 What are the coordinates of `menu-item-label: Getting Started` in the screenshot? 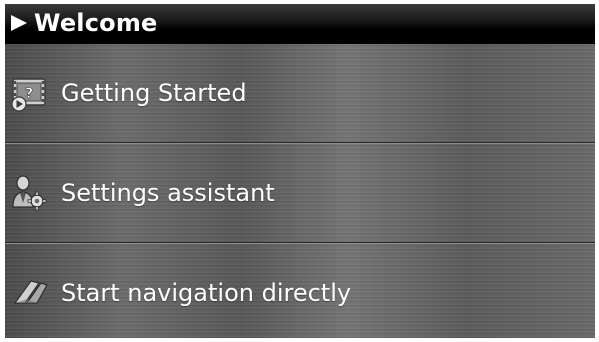 It's located at (154, 93).